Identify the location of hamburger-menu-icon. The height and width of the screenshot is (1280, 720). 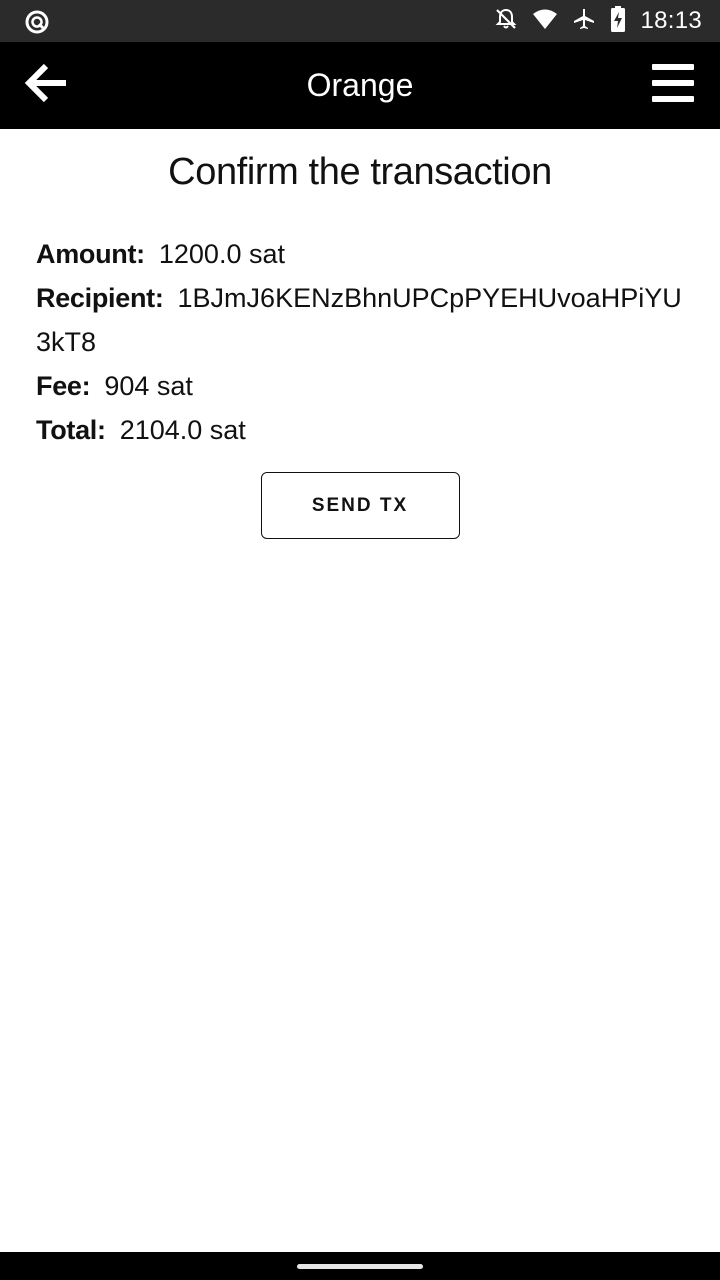
(673, 83).